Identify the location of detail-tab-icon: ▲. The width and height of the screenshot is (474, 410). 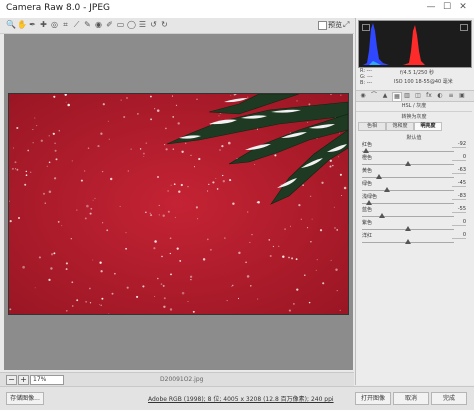
(385, 96).